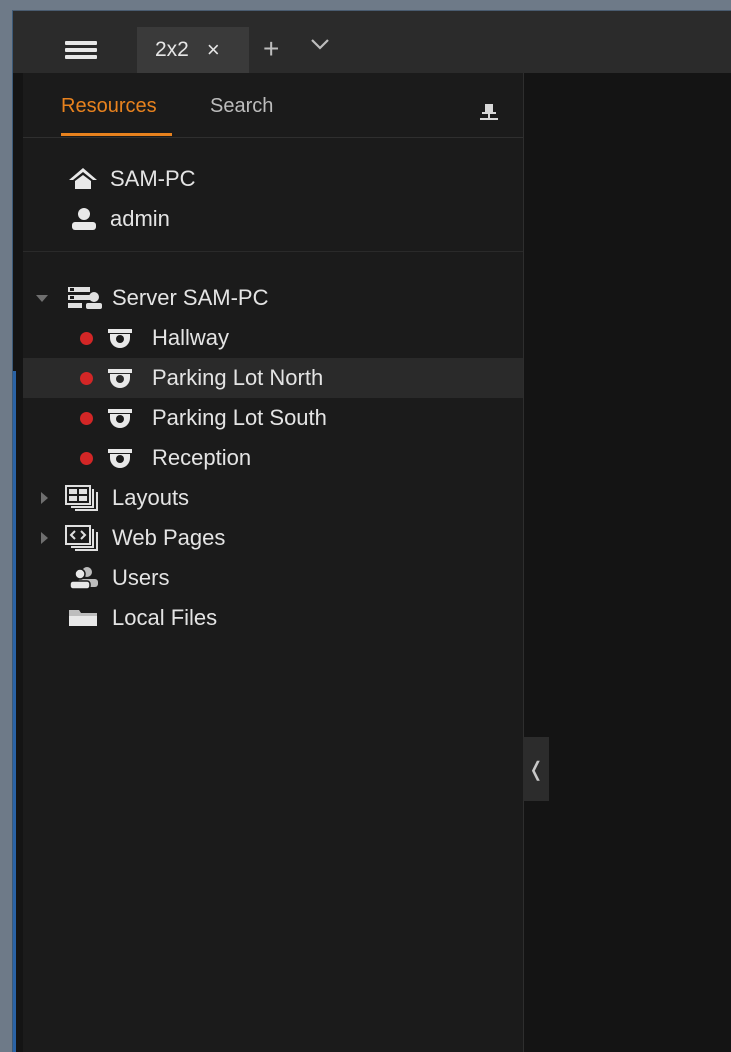 Image resolution: width=731 pixels, height=1052 pixels. I want to click on current-session-section: SAM-PC admin, so click(273, 194).